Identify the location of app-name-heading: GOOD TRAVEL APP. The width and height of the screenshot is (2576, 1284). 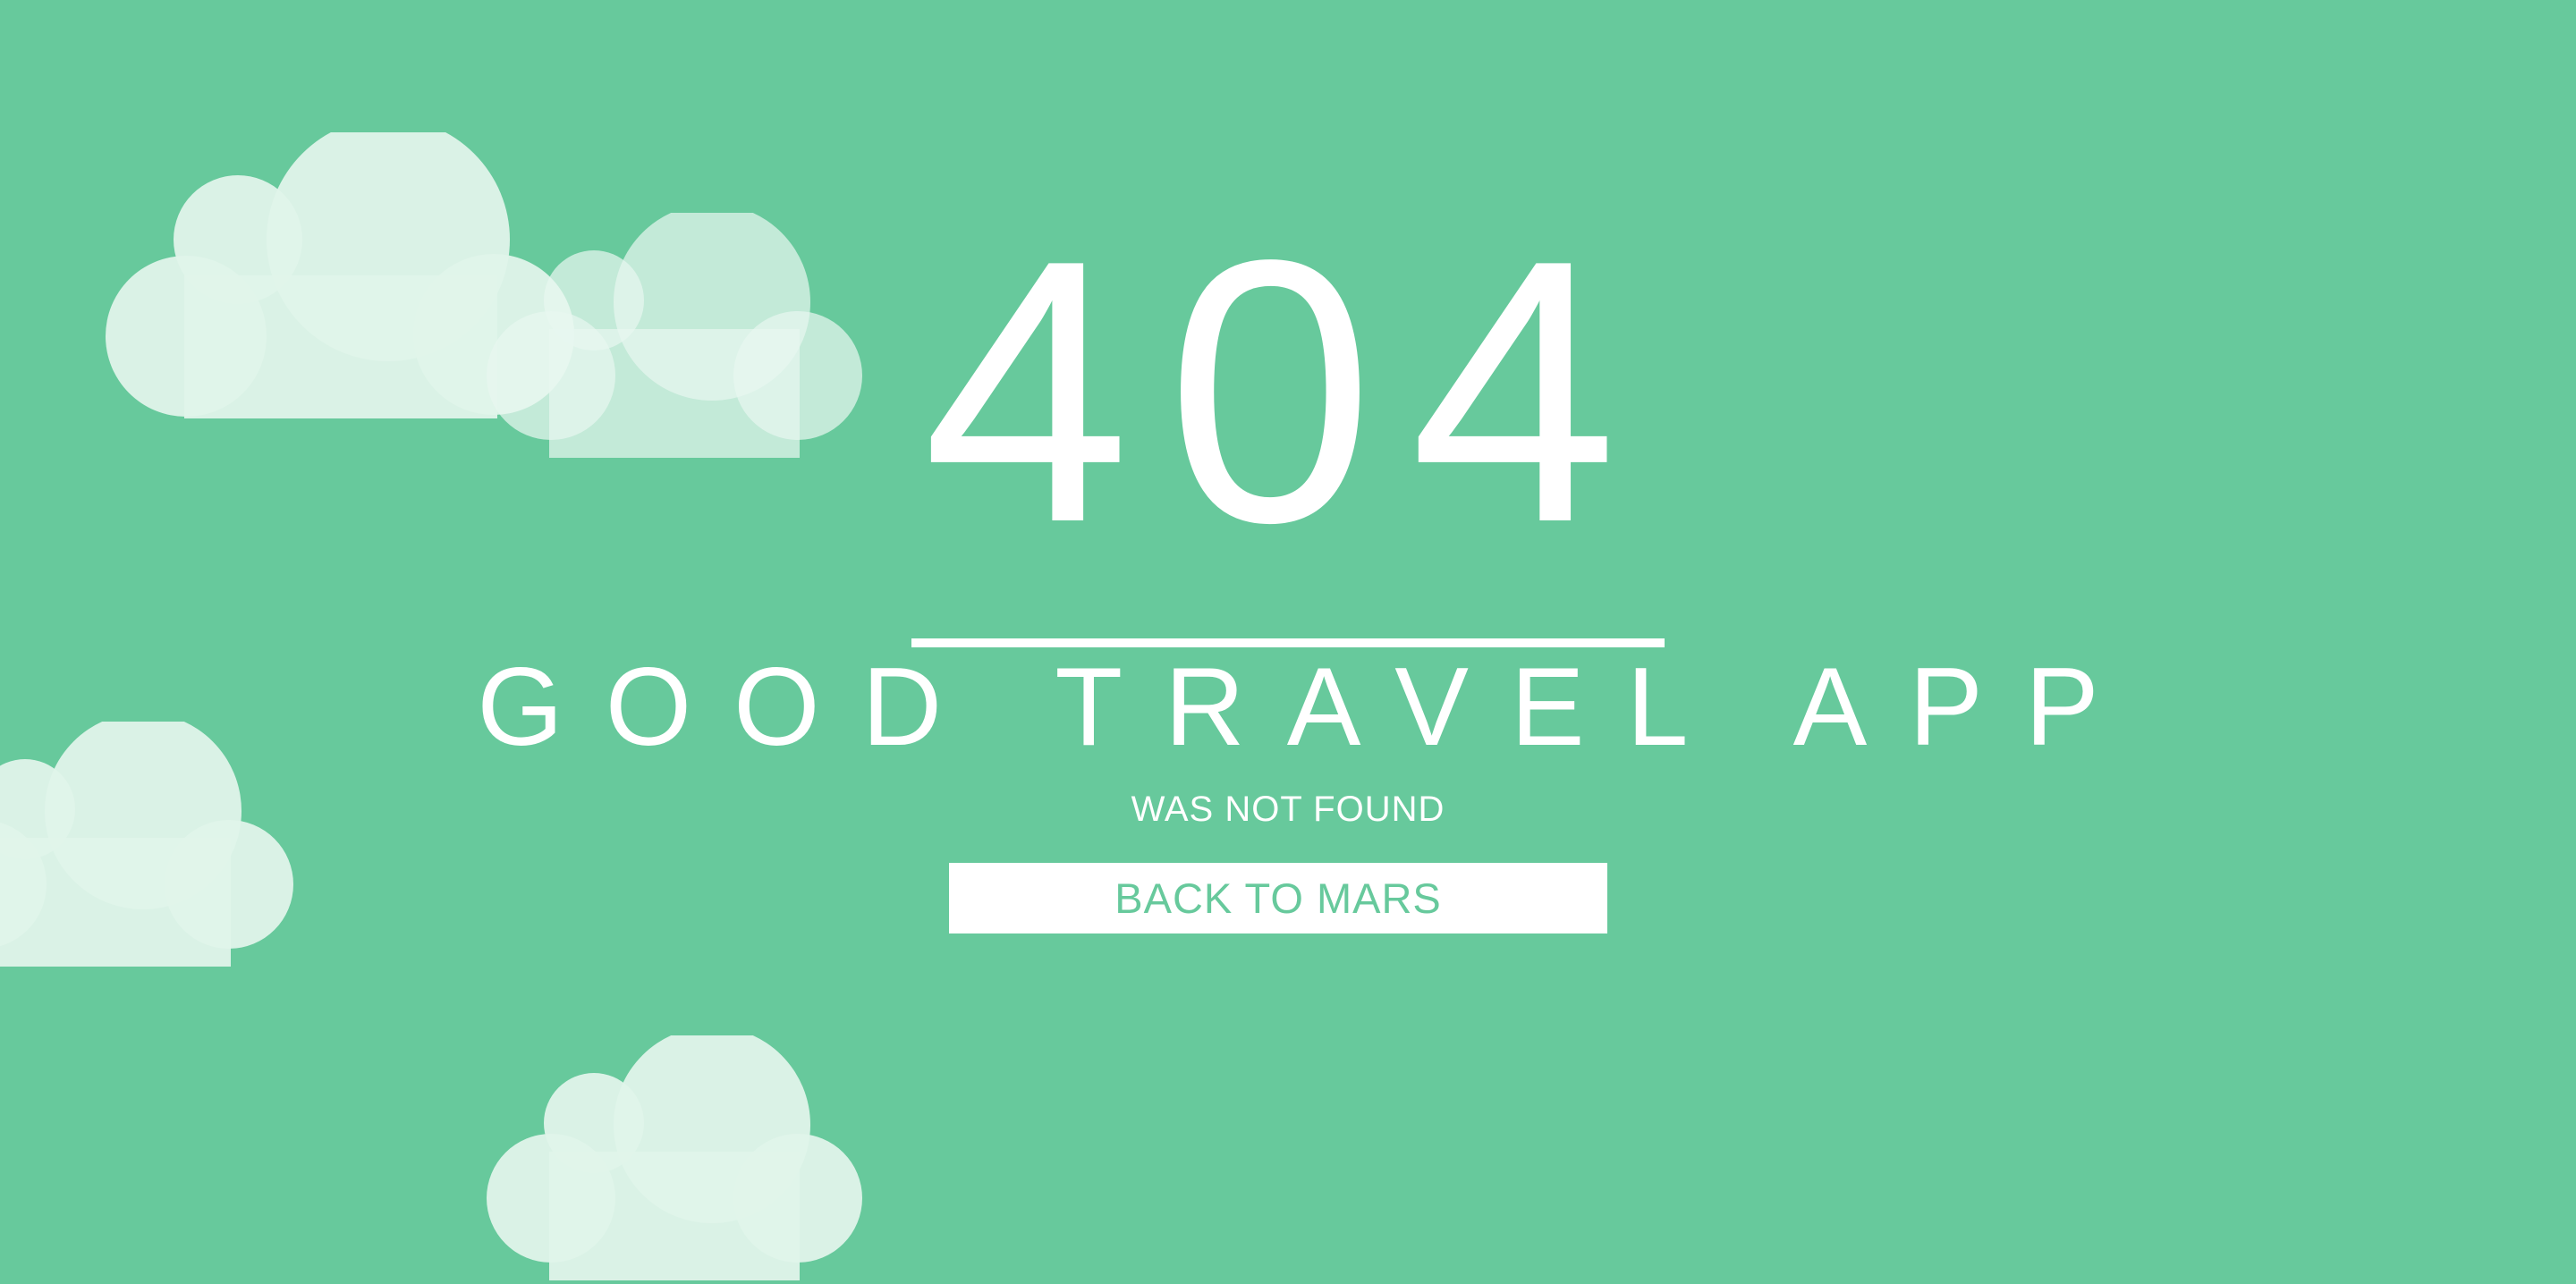
(1309, 708).